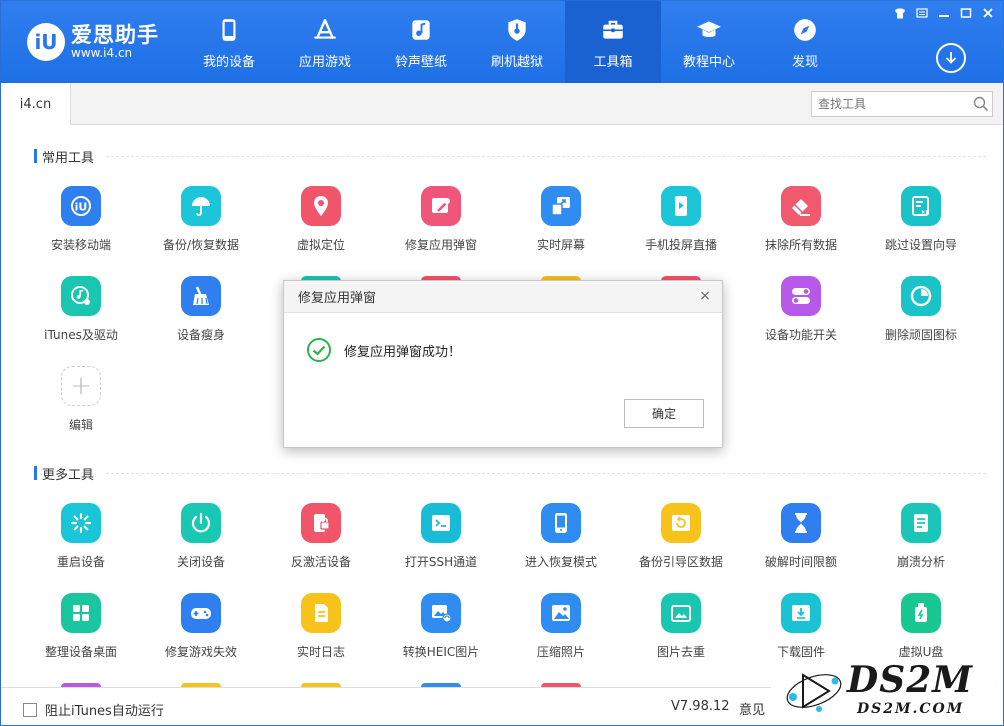  Describe the element at coordinates (325, 42) in the screenshot. I see `nav-apps-games: 应用游戏` at that location.